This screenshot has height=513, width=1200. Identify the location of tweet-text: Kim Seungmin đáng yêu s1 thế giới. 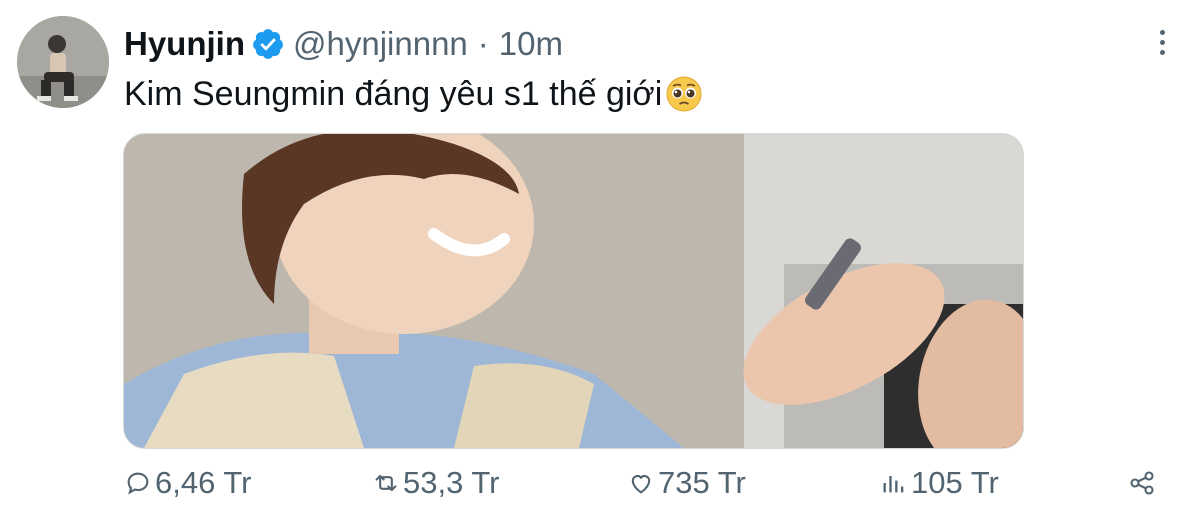
(393, 93).